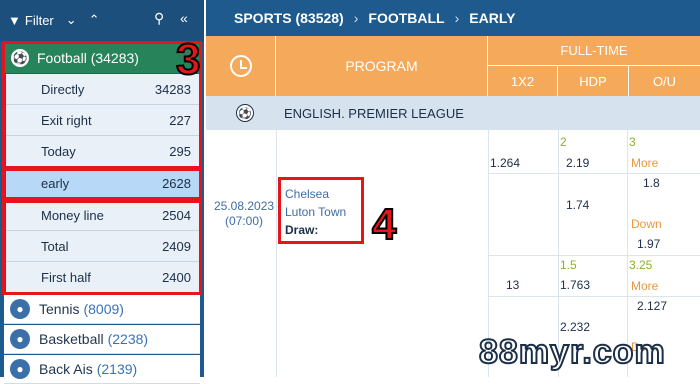  What do you see at coordinates (523, 81) in the screenshot?
I see `col-1x2-header: 1X2` at bounding box center [523, 81].